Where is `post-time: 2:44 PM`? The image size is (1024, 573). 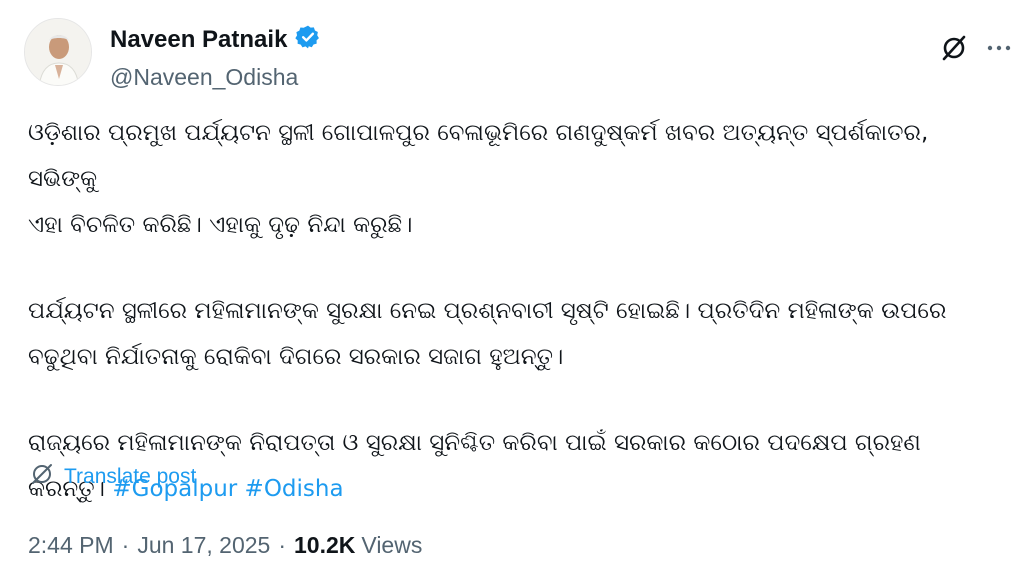
post-time: 2:44 PM is located at coordinates (71, 545).